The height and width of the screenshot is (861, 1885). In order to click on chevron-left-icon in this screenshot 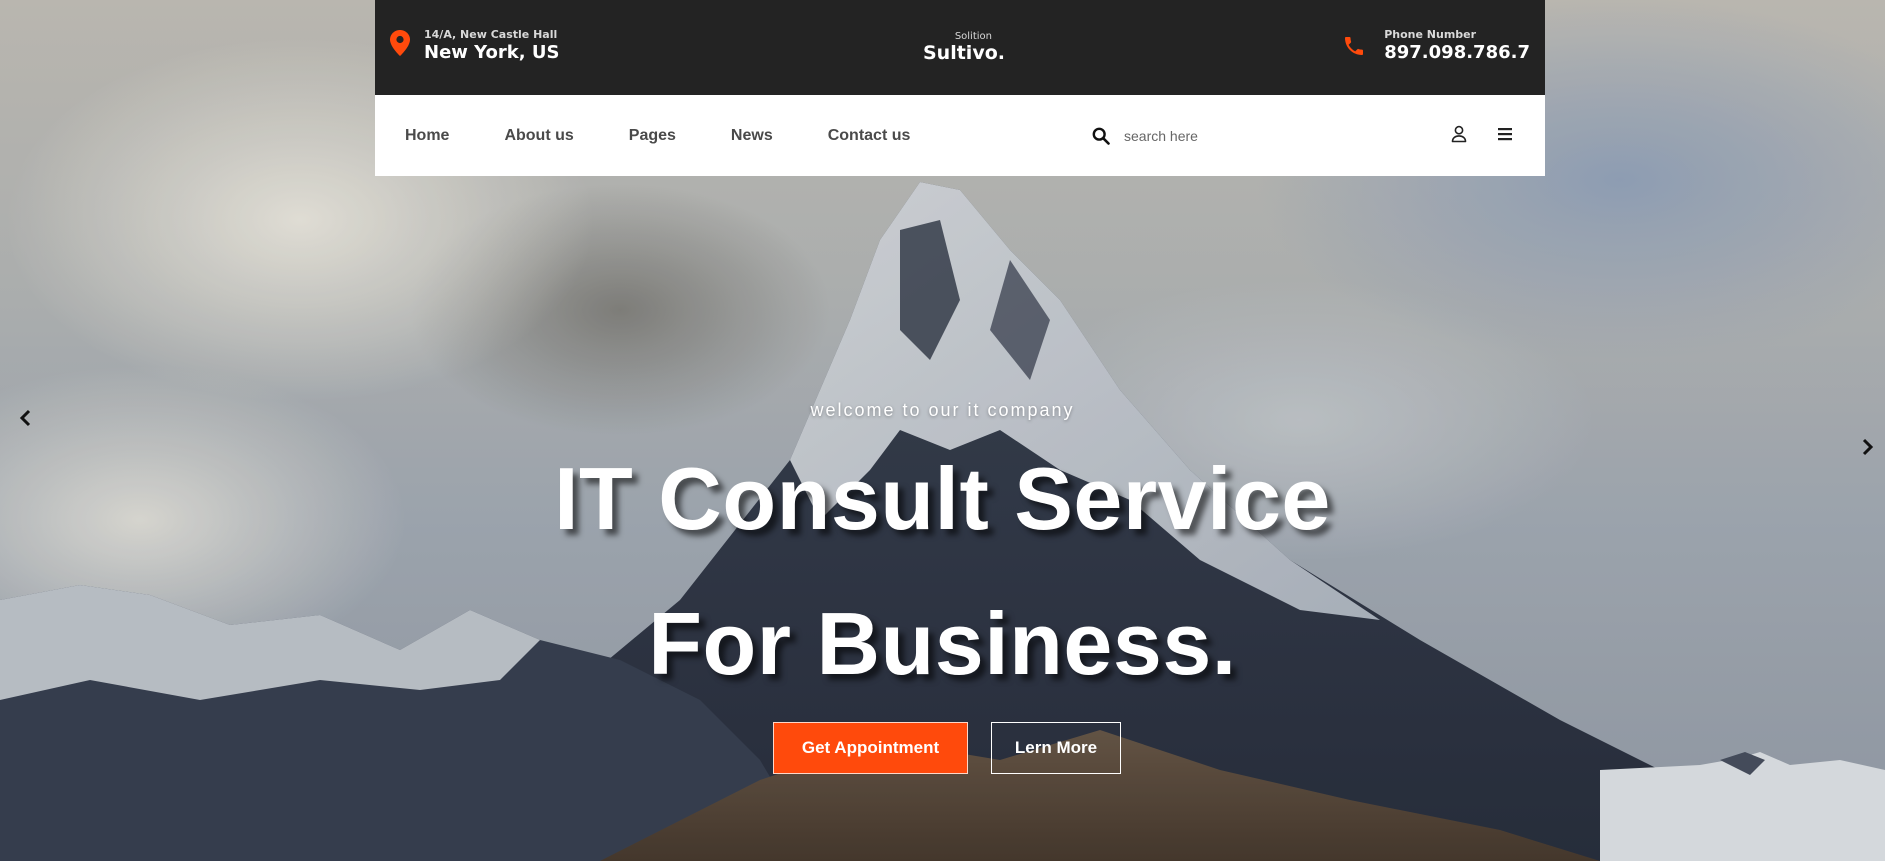, I will do `click(26, 418)`.